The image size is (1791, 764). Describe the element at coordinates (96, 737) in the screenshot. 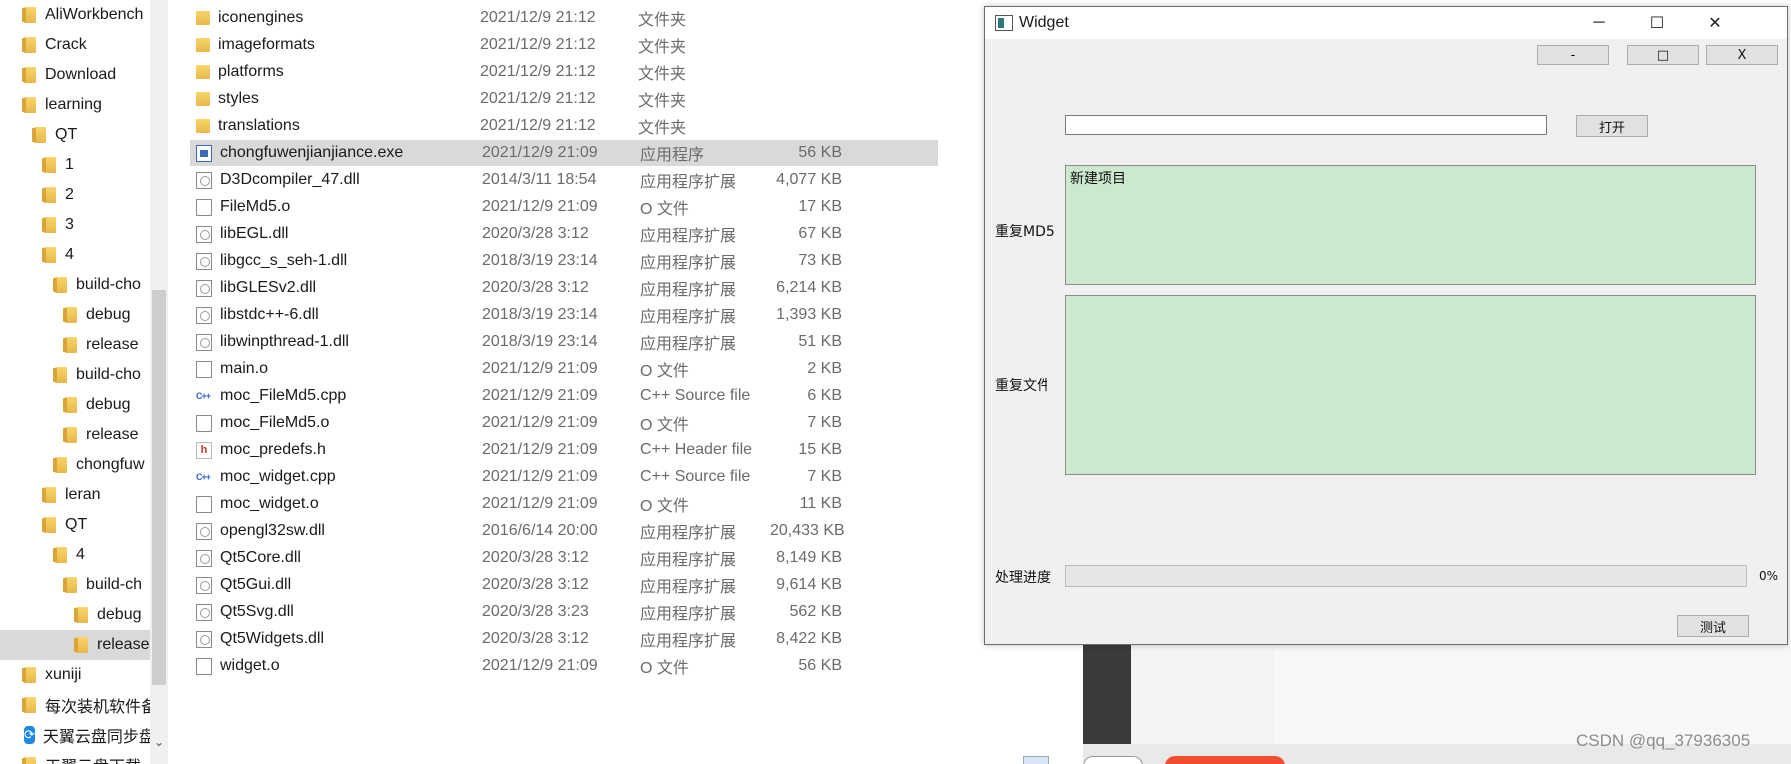

I see `nav-item-label: 天翼云盘同步盘` at that location.